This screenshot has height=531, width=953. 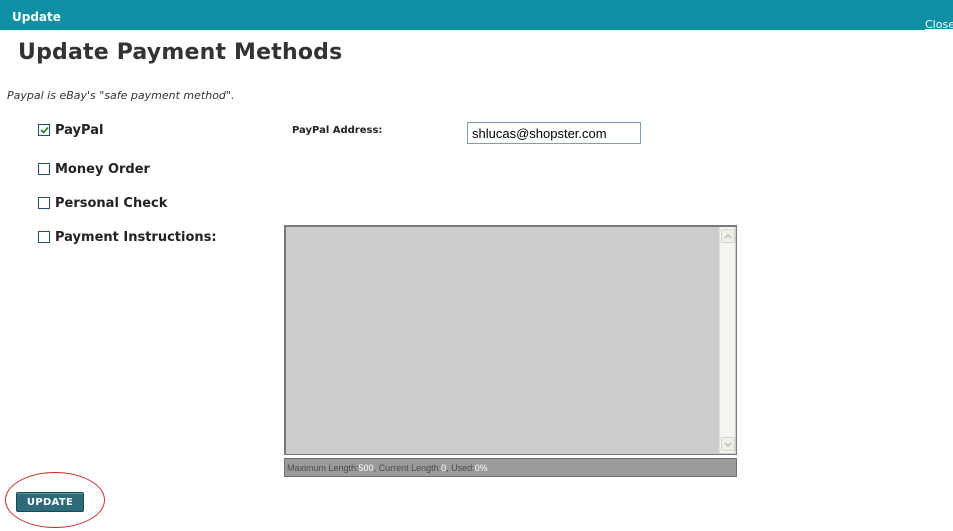 I want to click on dialog-titlebar: Update Close, so click(x=476, y=15).